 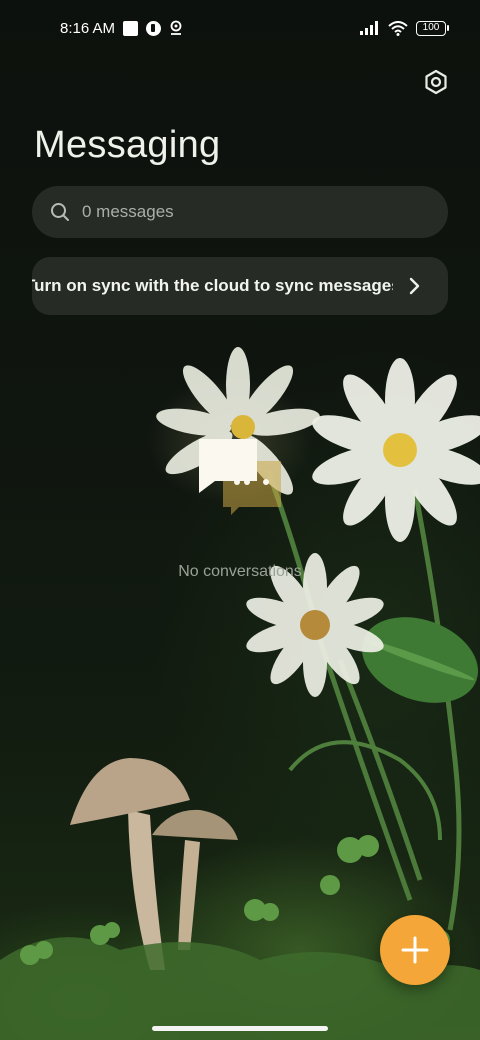 I want to click on plus-icon, so click(x=415, y=950).